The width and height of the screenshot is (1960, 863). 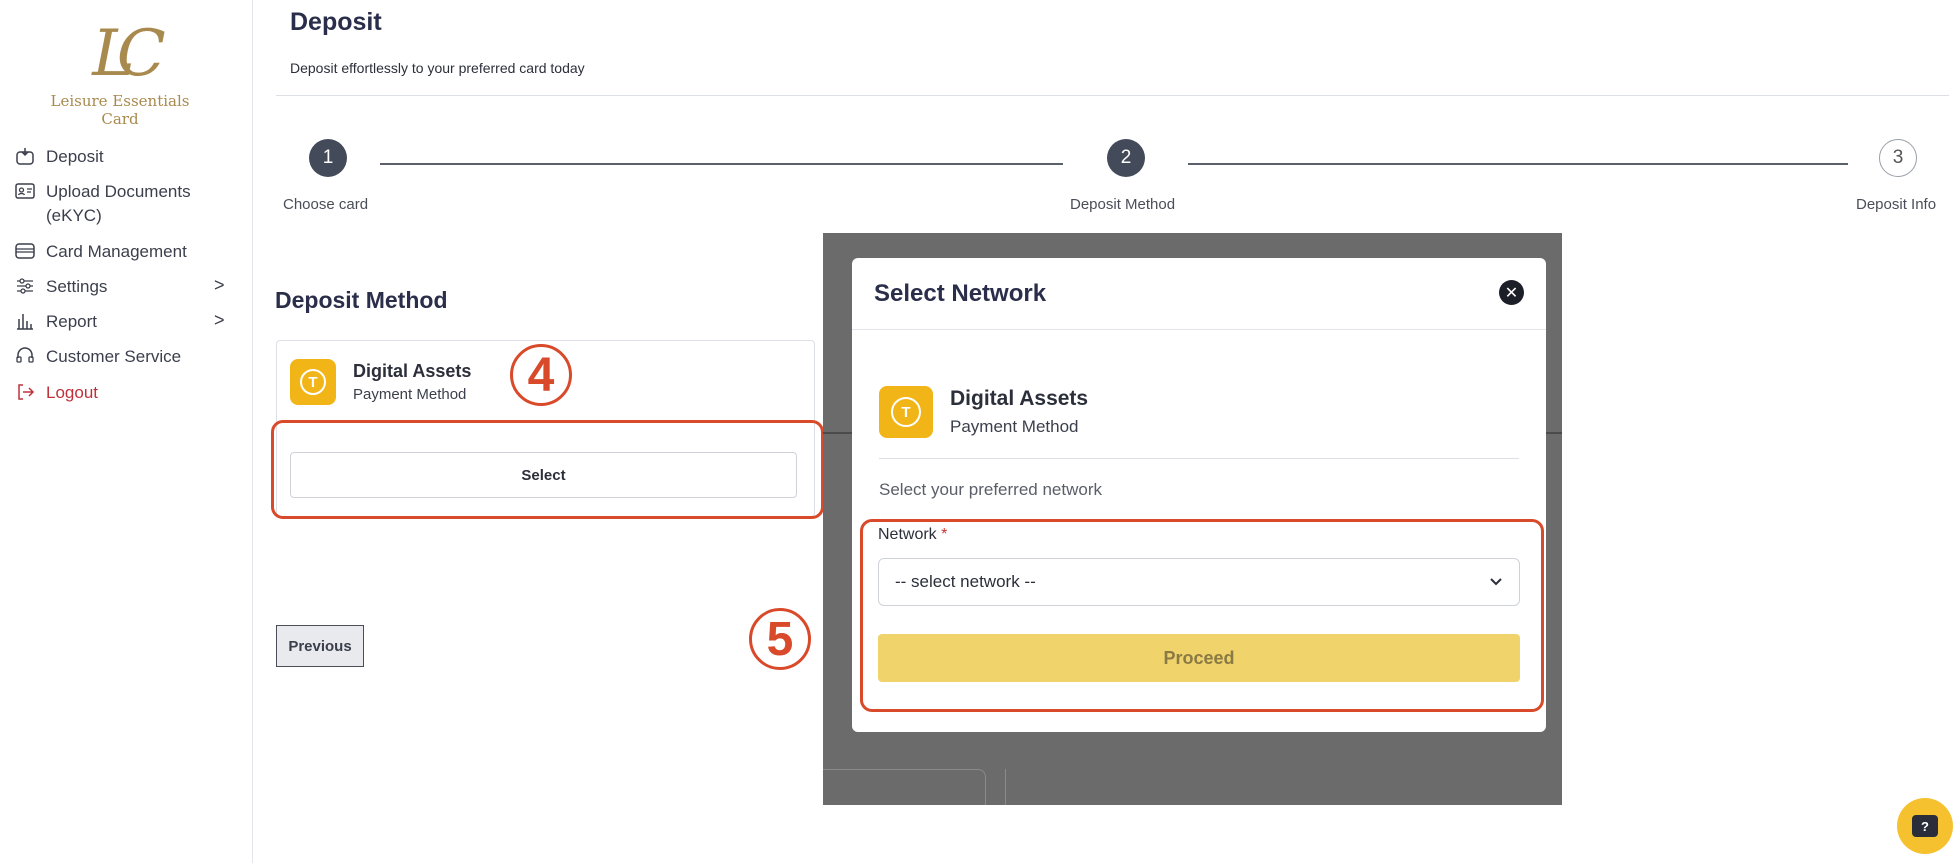 I want to click on sidebar-item-customer-service: Customer Service, so click(x=97, y=357).